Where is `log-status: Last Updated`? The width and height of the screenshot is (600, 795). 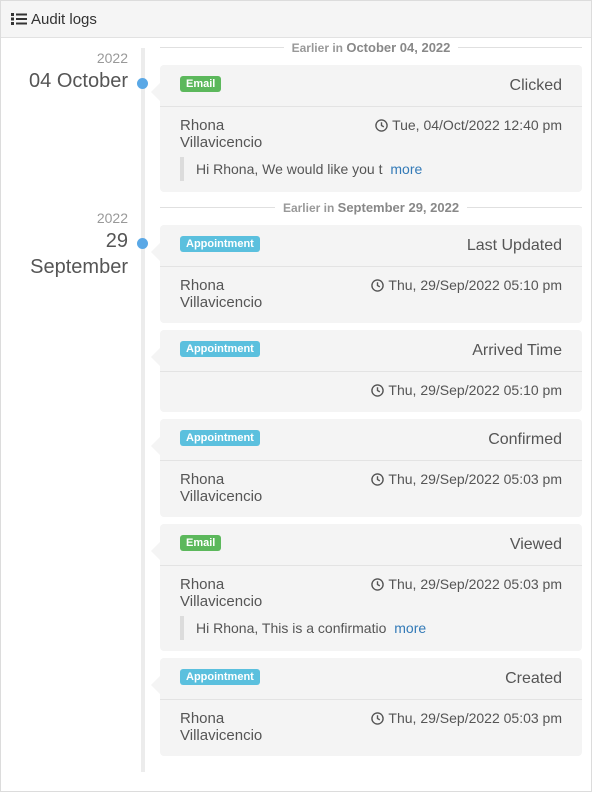
log-status: Last Updated is located at coordinates (514, 245).